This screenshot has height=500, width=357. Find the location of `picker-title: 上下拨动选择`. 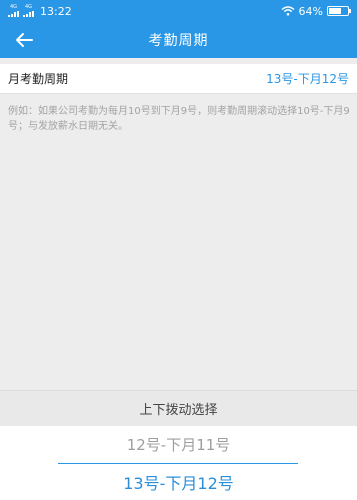

picker-title: 上下拨动选择 is located at coordinates (178, 408).